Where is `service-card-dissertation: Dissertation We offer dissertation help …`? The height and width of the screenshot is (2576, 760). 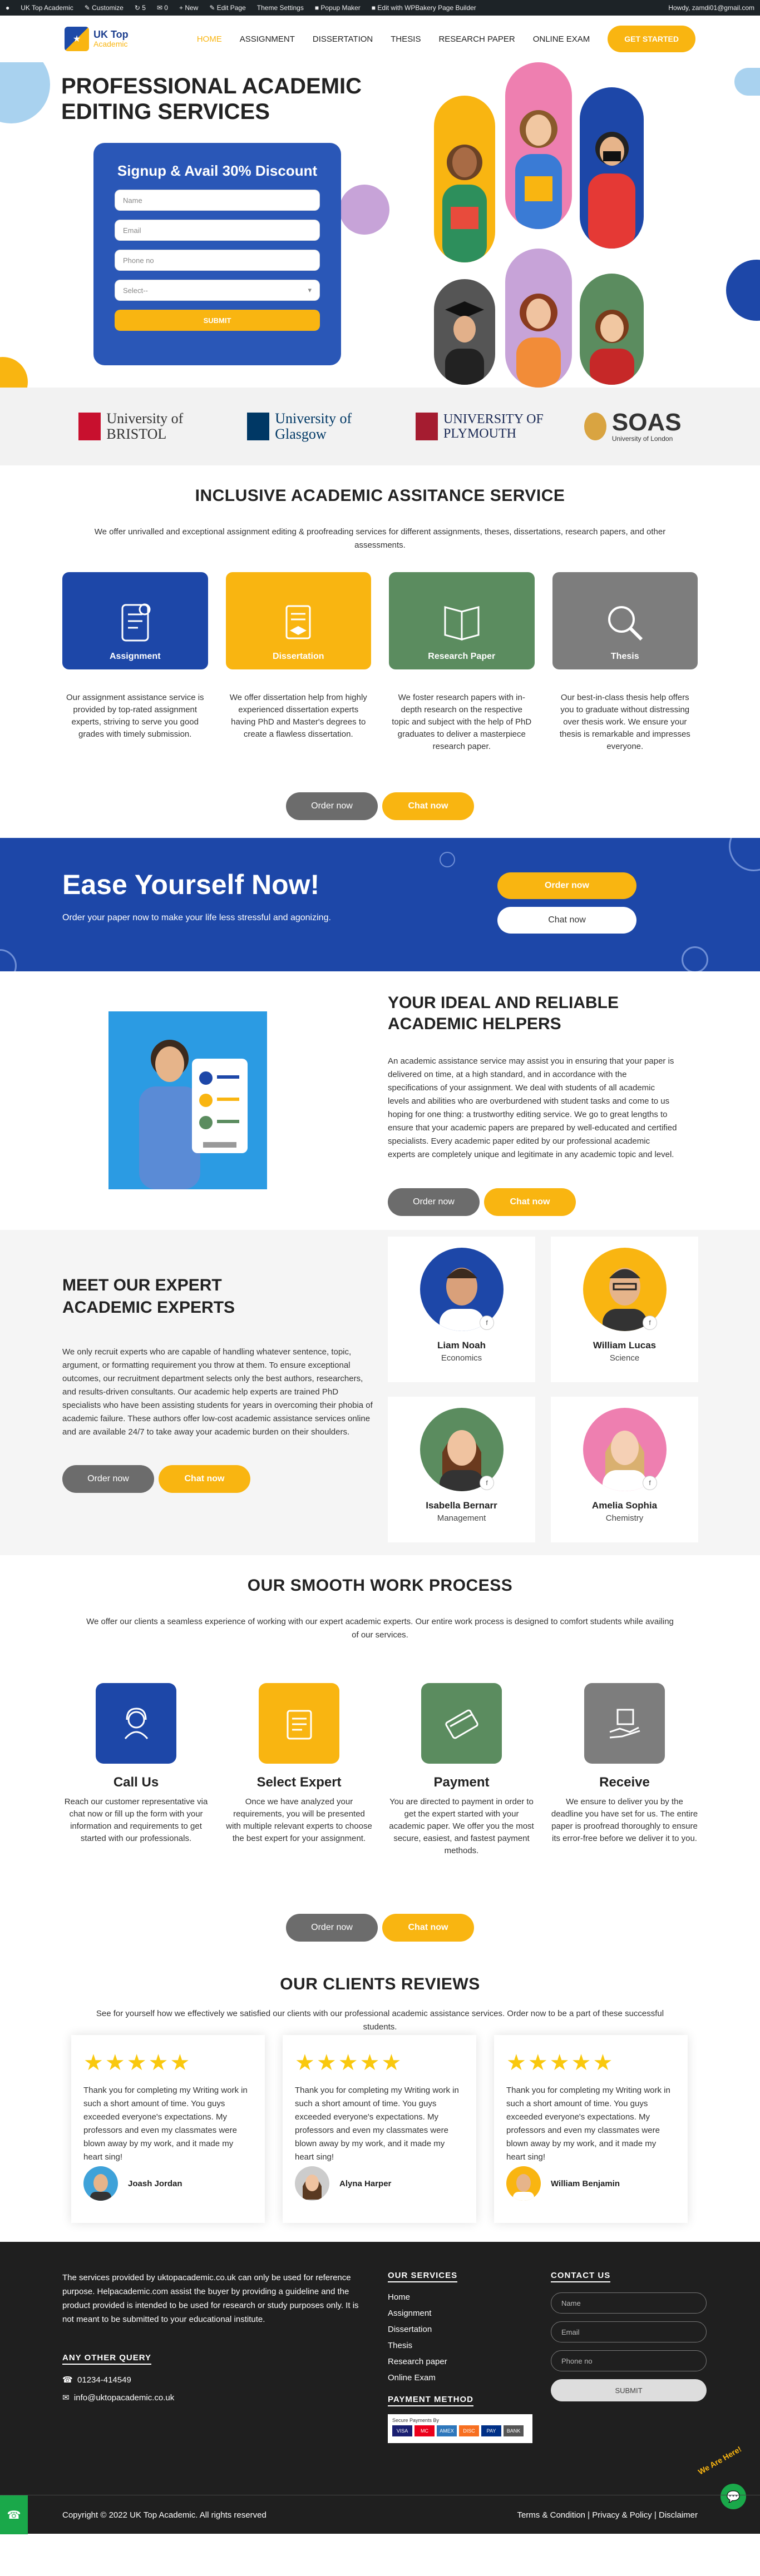 service-card-dissertation: Dissertation We offer dissertation help … is located at coordinates (298, 662).